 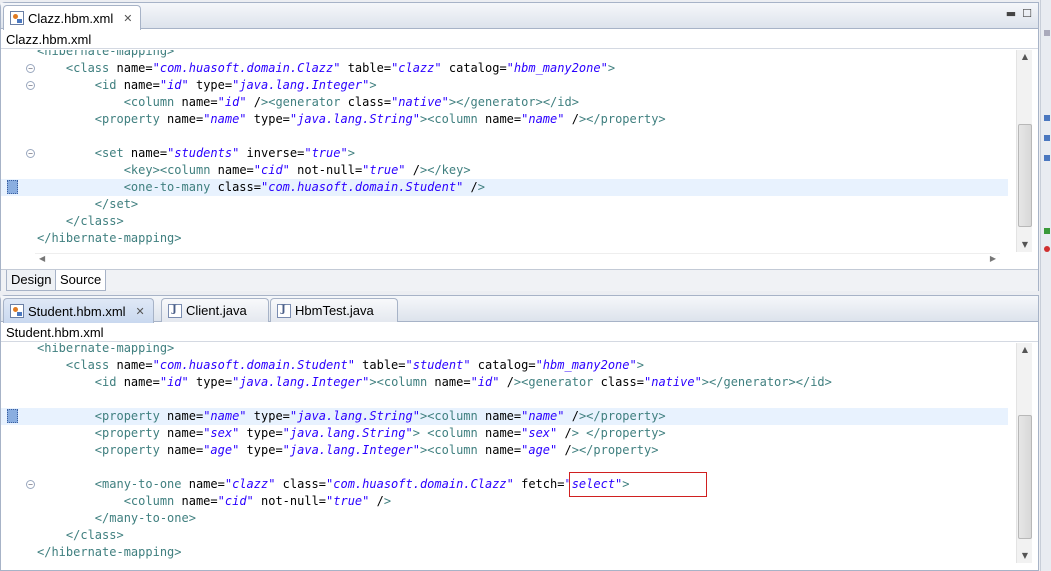 What do you see at coordinates (993, 258) in the screenshot?
I see `scroll-right-icon: ▶` at bounding box center [993, 258].